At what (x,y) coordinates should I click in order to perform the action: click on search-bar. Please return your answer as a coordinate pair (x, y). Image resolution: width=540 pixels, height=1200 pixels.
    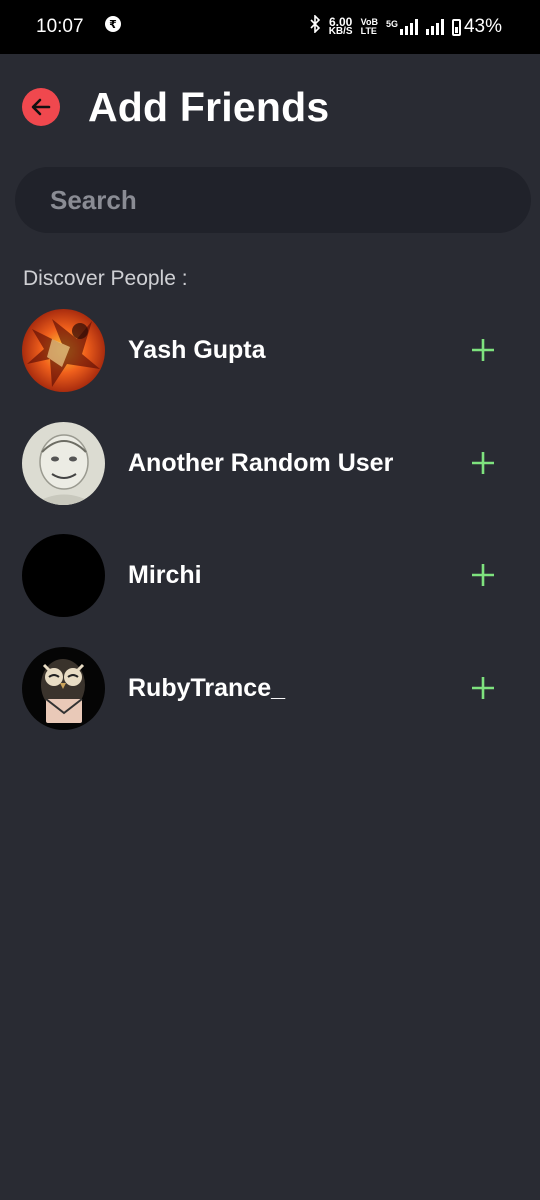
    Looking at the image, I should click on (273, 200).